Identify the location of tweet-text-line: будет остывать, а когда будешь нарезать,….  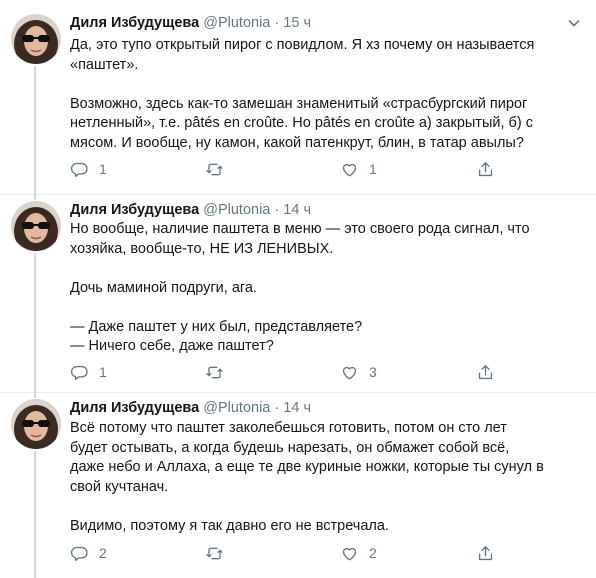
(290, 447).